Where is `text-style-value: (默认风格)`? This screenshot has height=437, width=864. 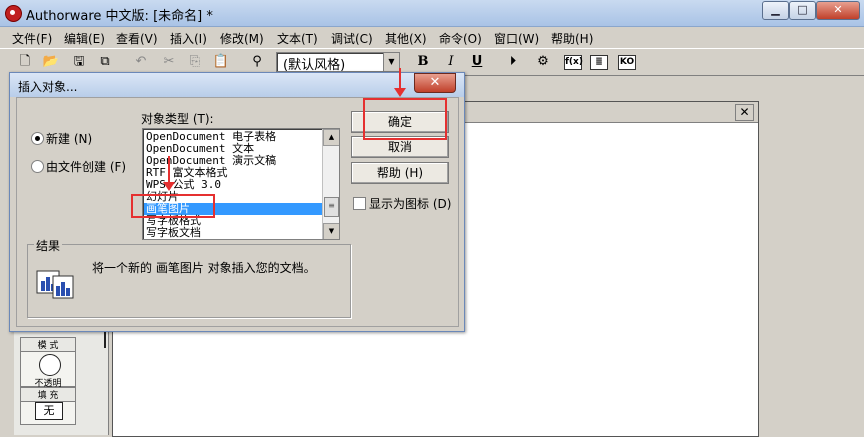 text-style-value: (默认风格) is located at coordinates (314, 65).